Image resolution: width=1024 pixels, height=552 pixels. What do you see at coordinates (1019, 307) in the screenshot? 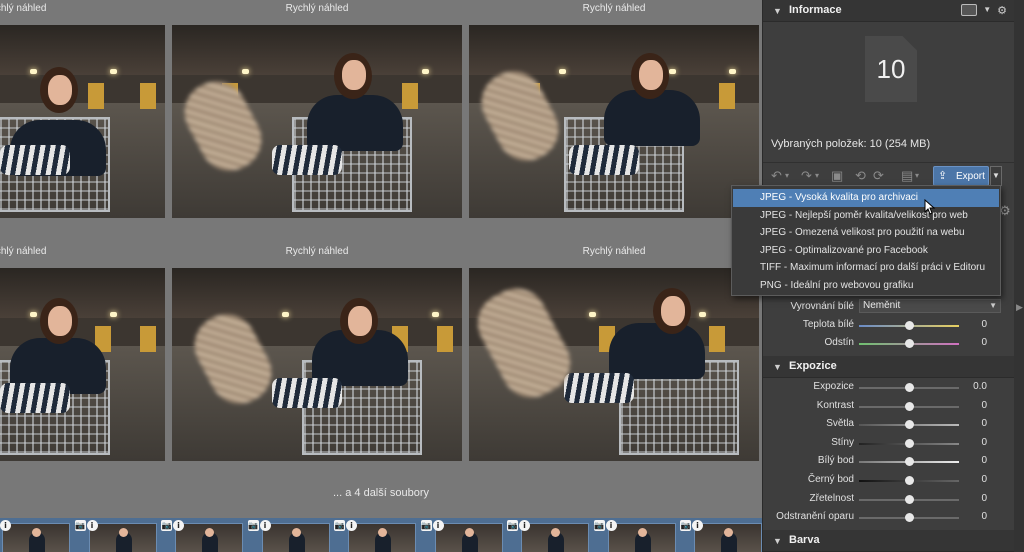
I see `chevron-right-icon: ▶` at bounding box center [1019, 307].